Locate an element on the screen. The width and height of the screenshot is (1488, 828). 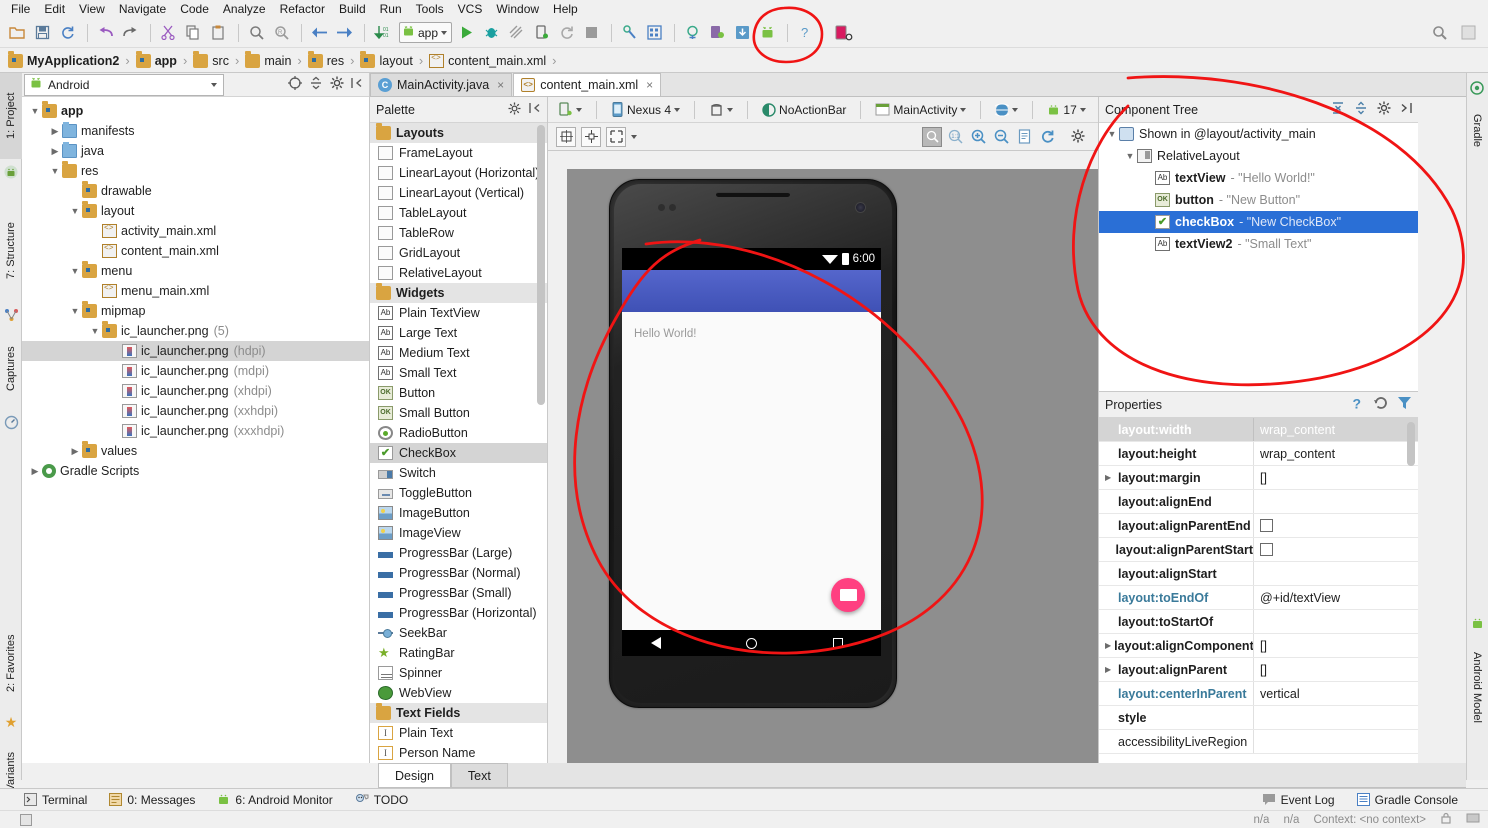
palette-item: LinearLayout (Vertical) is located at coordinates (458, 193).